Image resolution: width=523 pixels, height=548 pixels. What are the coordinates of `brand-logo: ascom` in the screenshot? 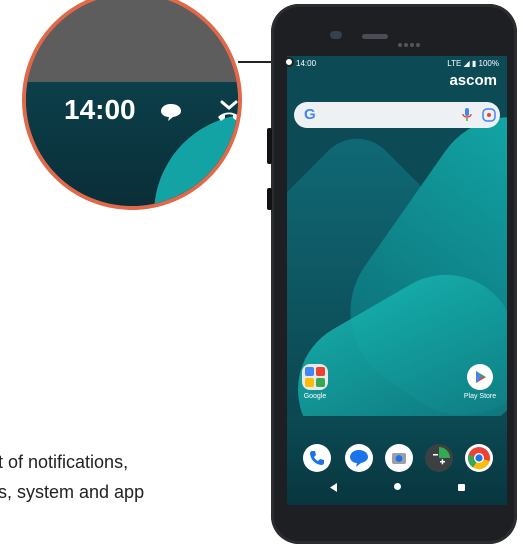 It's located at (473, 80).